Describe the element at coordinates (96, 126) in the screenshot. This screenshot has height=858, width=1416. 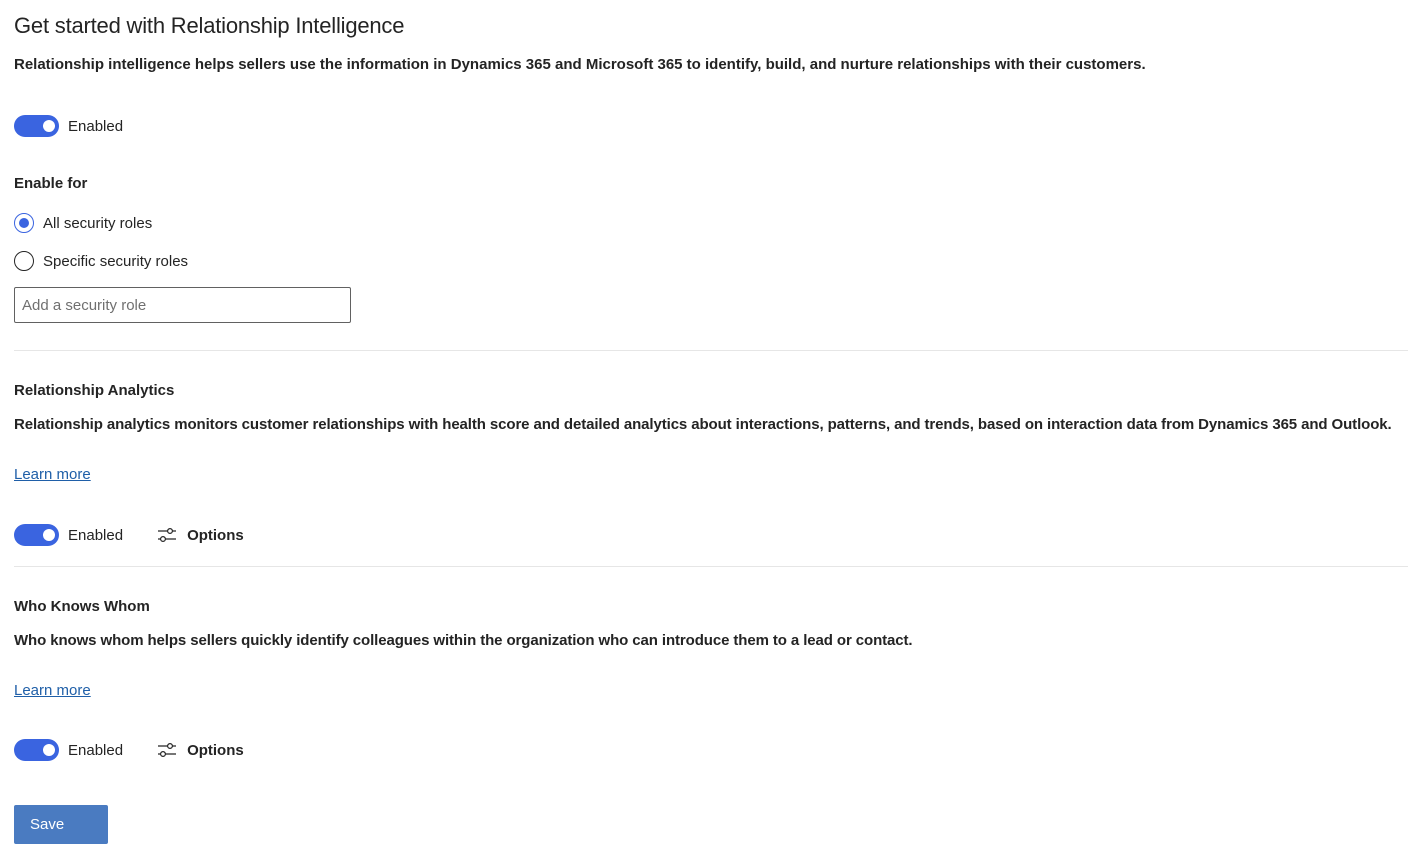
I see `main-toggle-label: Enabled` at that location.